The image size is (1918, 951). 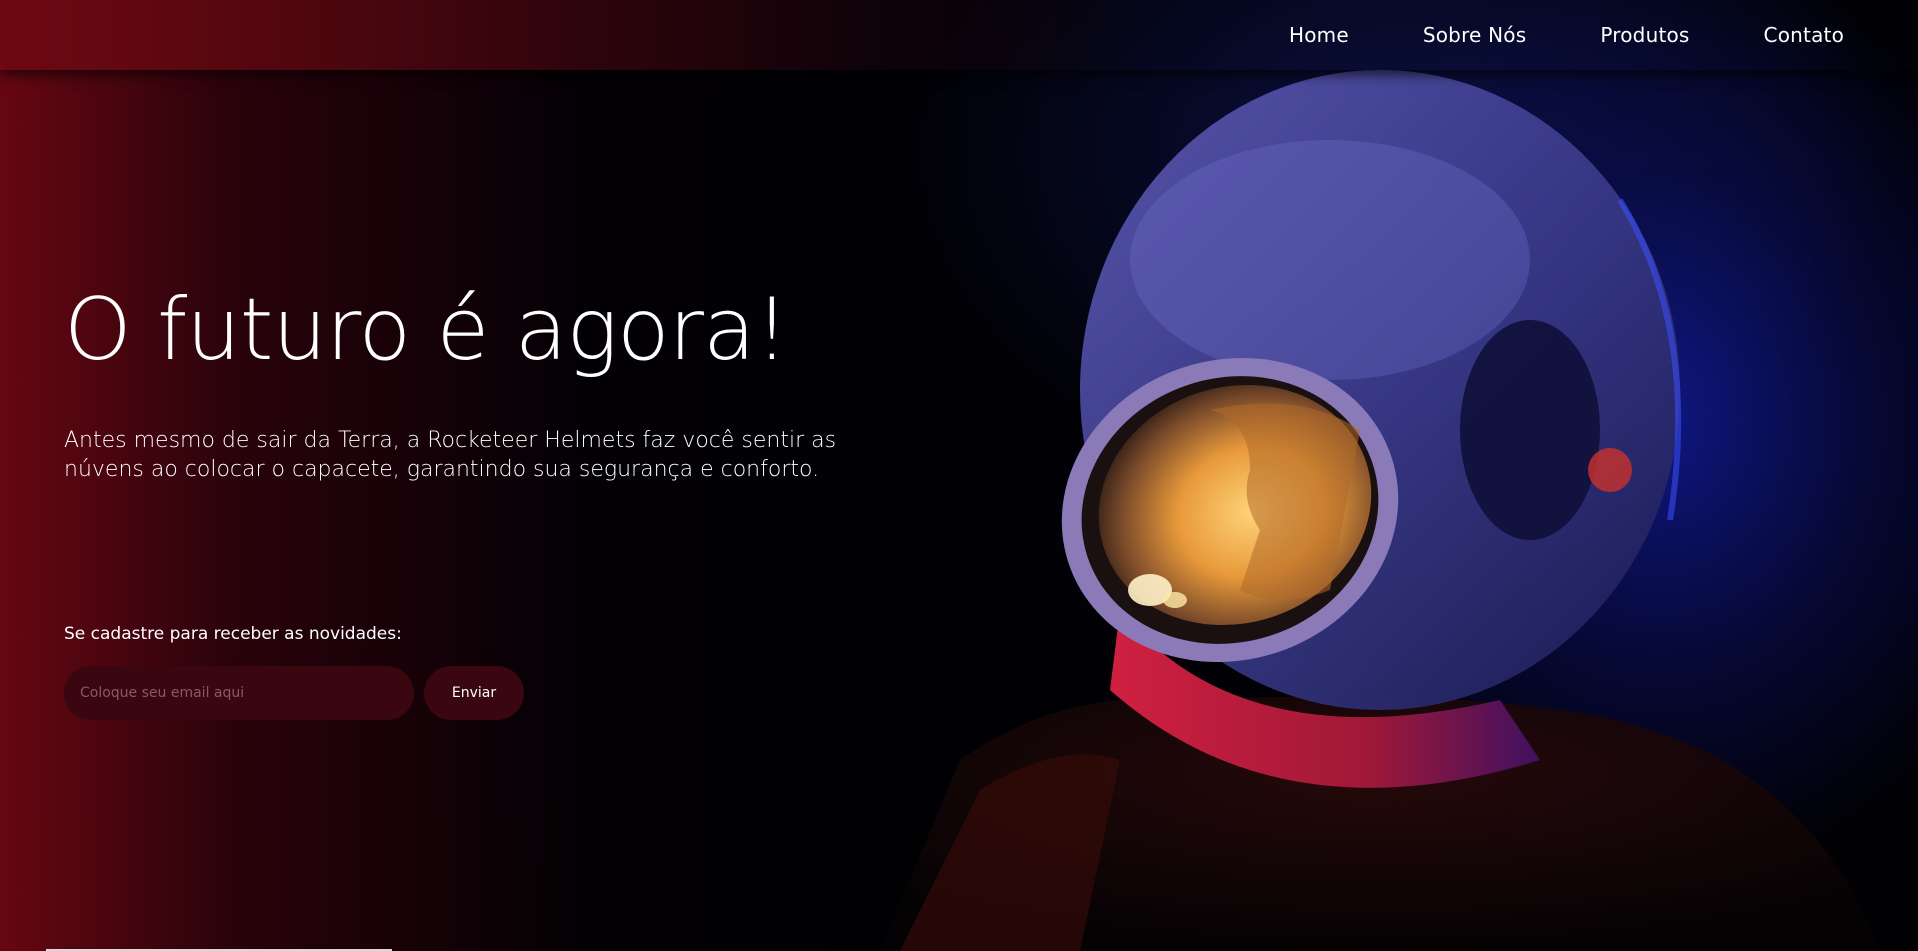 What do you see at coordinates (1804, 35) in the screenshot?
I see `nav-link-contato: Contato` at bounding box center [1804, 35].